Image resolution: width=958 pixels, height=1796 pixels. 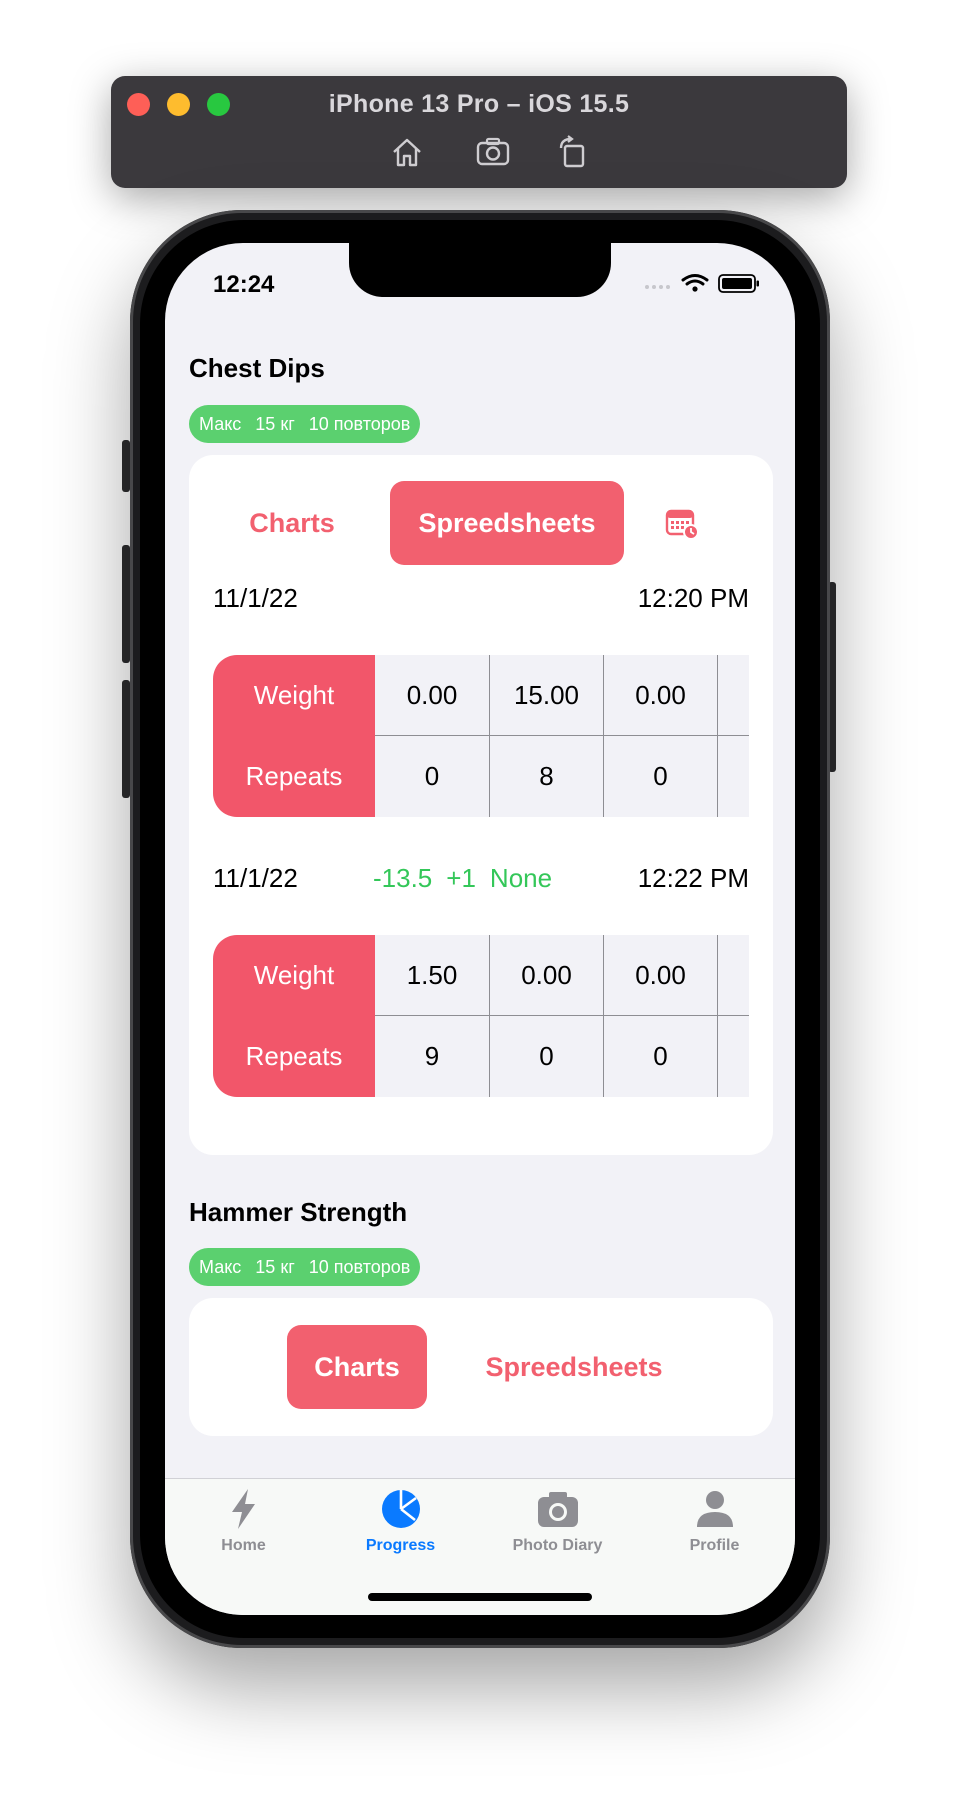 What do you see at coordinates (400, 1545) in the screenshot?
I see `tab-label: Progress` at bounding box center [400, 1545].